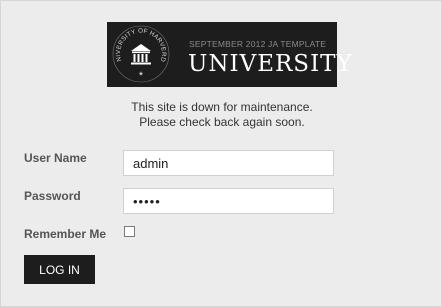  I want to click on university-seal-icon: UNIVERSITY OF HARVERDE ★, so click(140, 53).